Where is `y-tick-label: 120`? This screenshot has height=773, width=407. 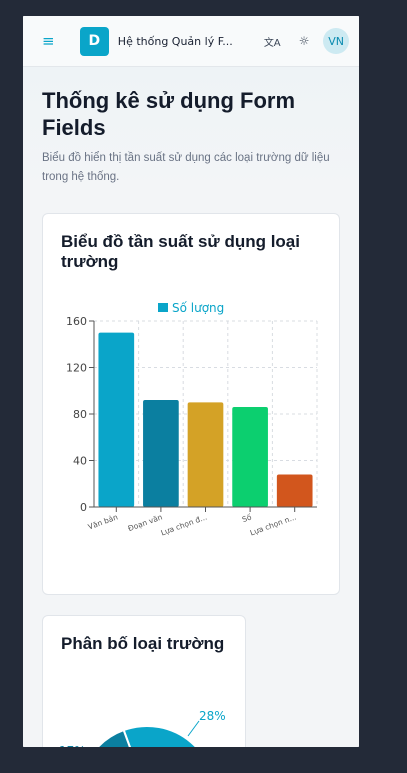
y-tick-label: 120 is located at coordinates (76, 368).